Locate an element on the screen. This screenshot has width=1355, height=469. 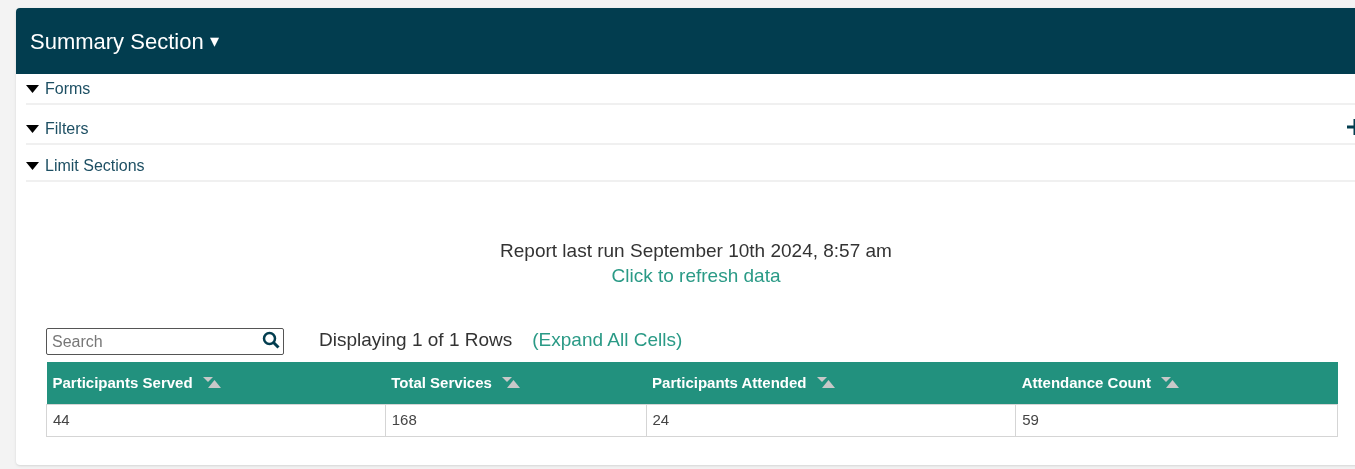
table-cell: 168 is located at coordinates (516, 420).